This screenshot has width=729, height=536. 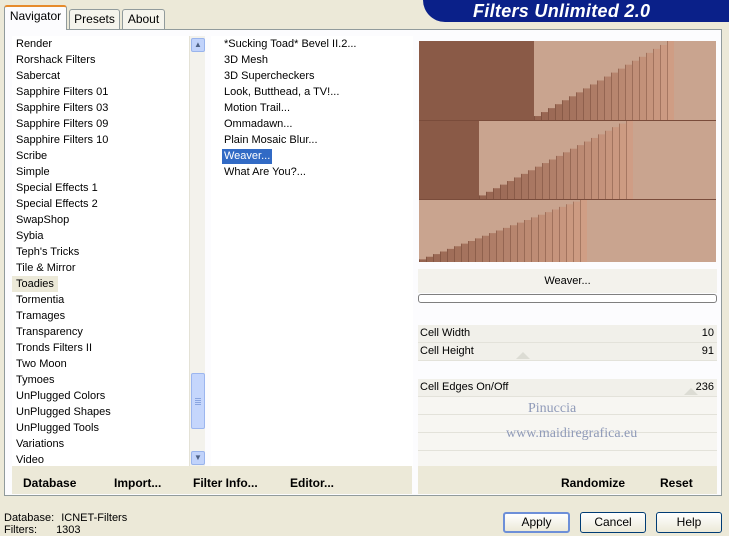 What do you see at coordinates (101, 412) in the screenshot?
I see `category-item: UnPlugged Shapes` at bounding box center [101, 412].